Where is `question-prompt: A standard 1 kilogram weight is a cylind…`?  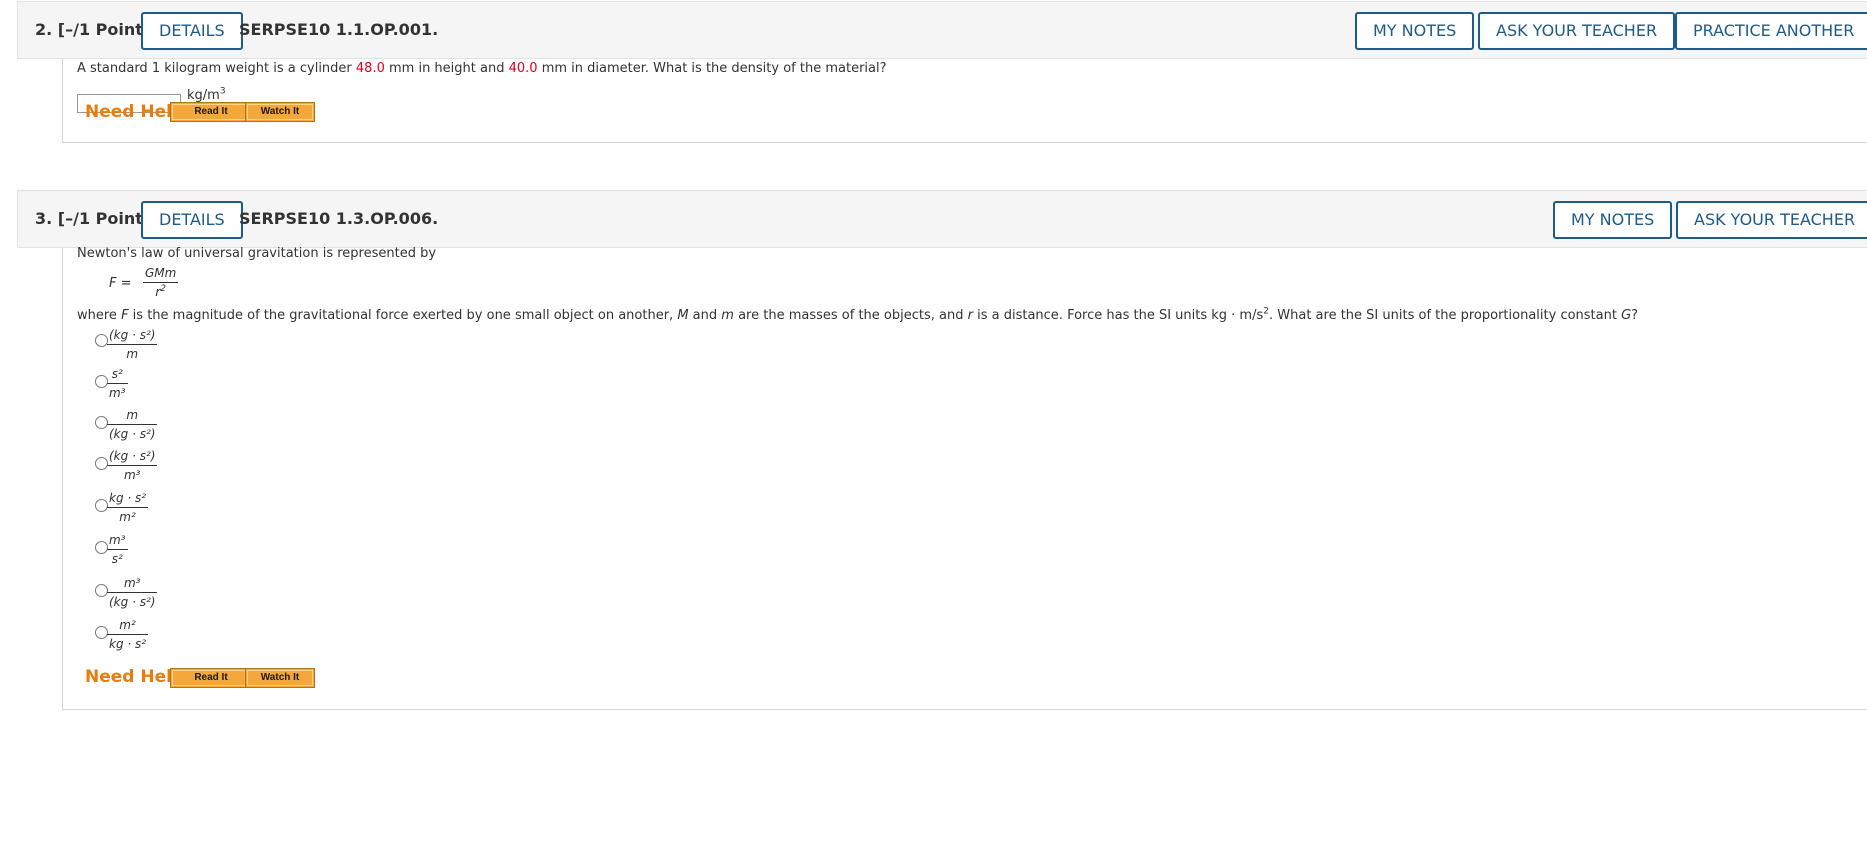 question-prompt: A standard 1 kilogram weight is a cylind… is located at coordinates (482, 68).